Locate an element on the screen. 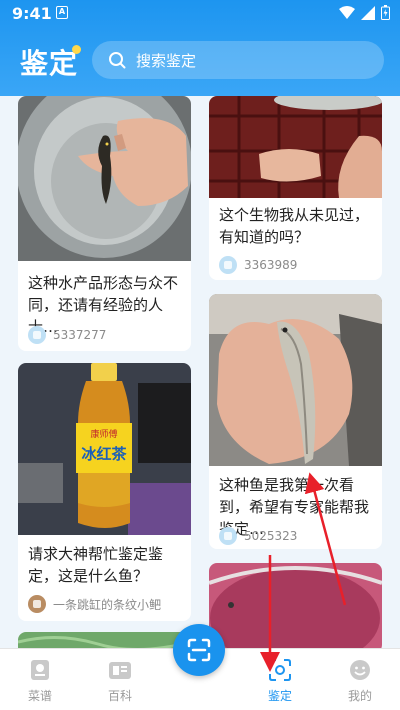 The height and width of the screenshot is (710, 400). nav-label-recipe: 菜谱 is located at coordinates (39, 696).